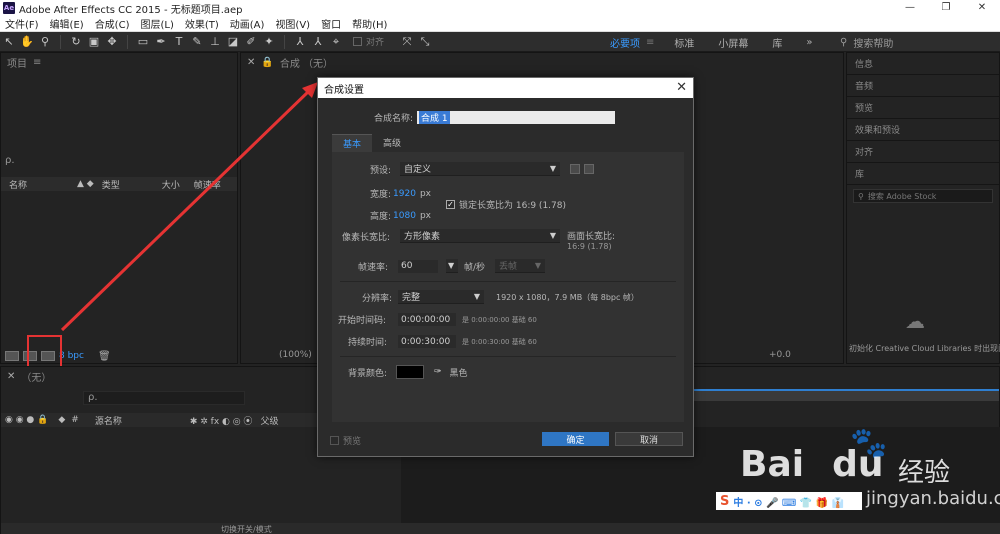 The image size is (1000, 534). What do you see at coordinates (777, 42) in the screenshot?
I see `workspace-libraries: 库` at bounding box center [777, 42].